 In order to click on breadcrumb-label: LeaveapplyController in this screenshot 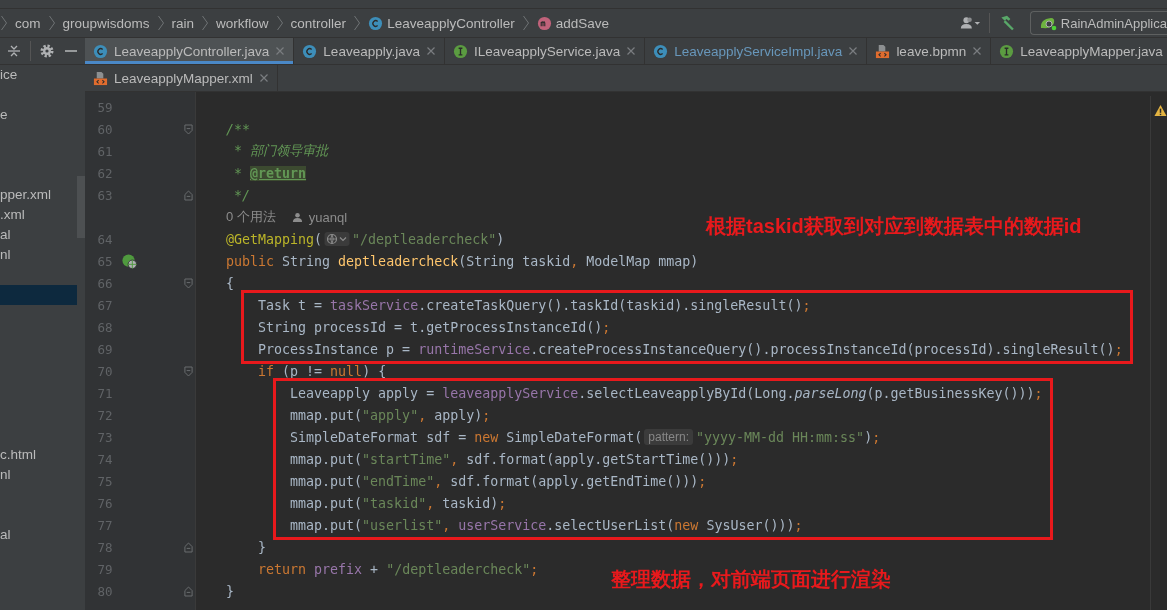, I will do `click(451, 23)`.